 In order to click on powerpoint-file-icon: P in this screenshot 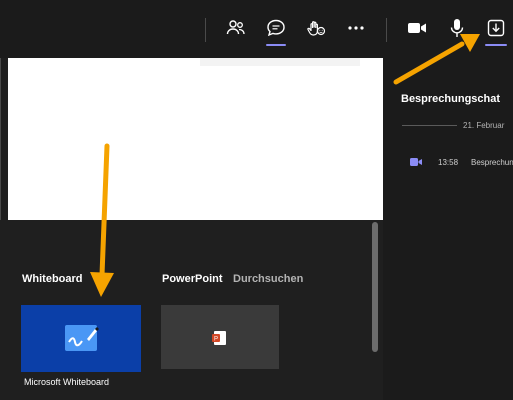, I will do `click(219, 338)`.